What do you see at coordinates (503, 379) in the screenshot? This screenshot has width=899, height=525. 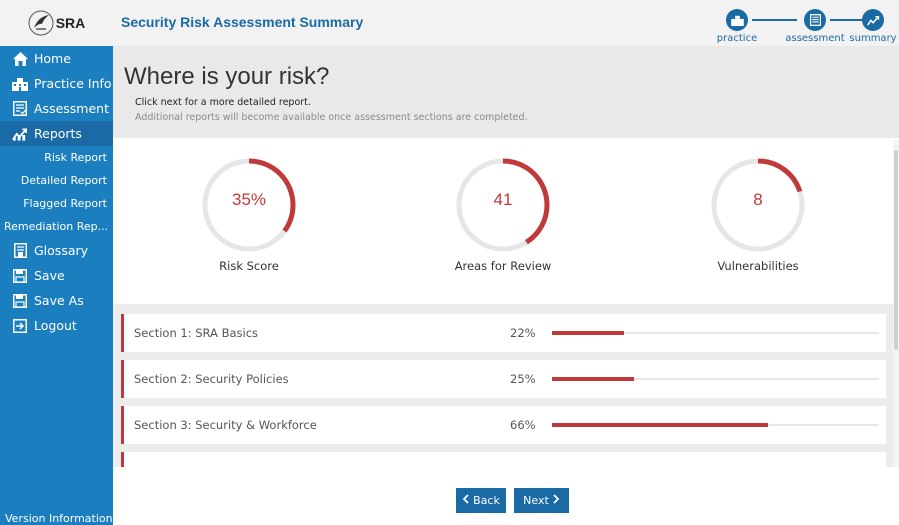 I see `section-row: Section 2: Security Policies 25%` at bounding box center [503, 379].